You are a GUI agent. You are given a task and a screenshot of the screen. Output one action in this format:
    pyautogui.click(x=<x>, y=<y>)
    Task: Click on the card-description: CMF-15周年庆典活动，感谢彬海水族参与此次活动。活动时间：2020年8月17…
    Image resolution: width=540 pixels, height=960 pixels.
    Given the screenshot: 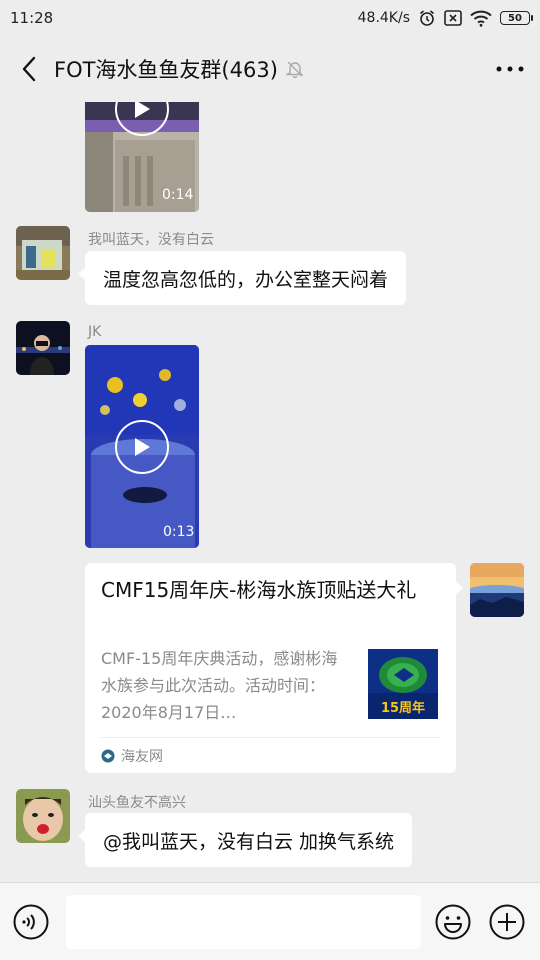 What is the action you would take?
    pyautogui.click(x=219, y=685)
    